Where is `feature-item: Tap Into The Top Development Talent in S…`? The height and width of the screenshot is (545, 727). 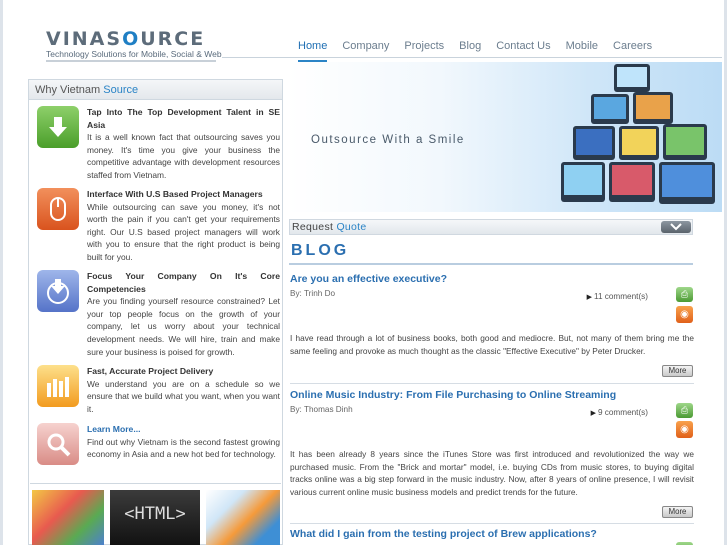
feature-item: Tap Into The Top Development Talent in S… is located at coordinates (157, 146).